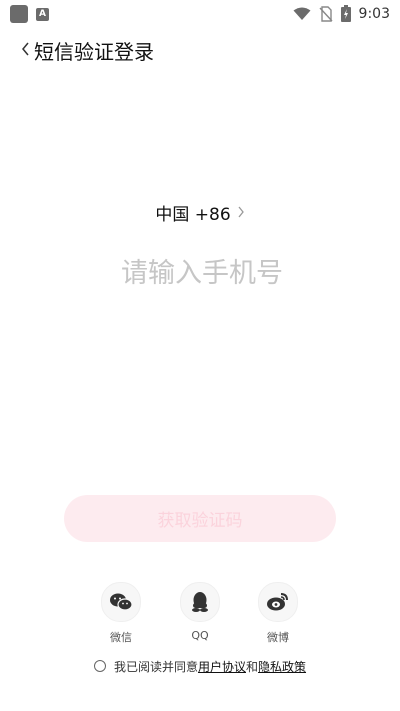 This screenshot has height=711, width=400. What do you see at coordinates (374, 13) in the screenshot?
I see `status-time: 9:03` at bounding box center [374, 13].